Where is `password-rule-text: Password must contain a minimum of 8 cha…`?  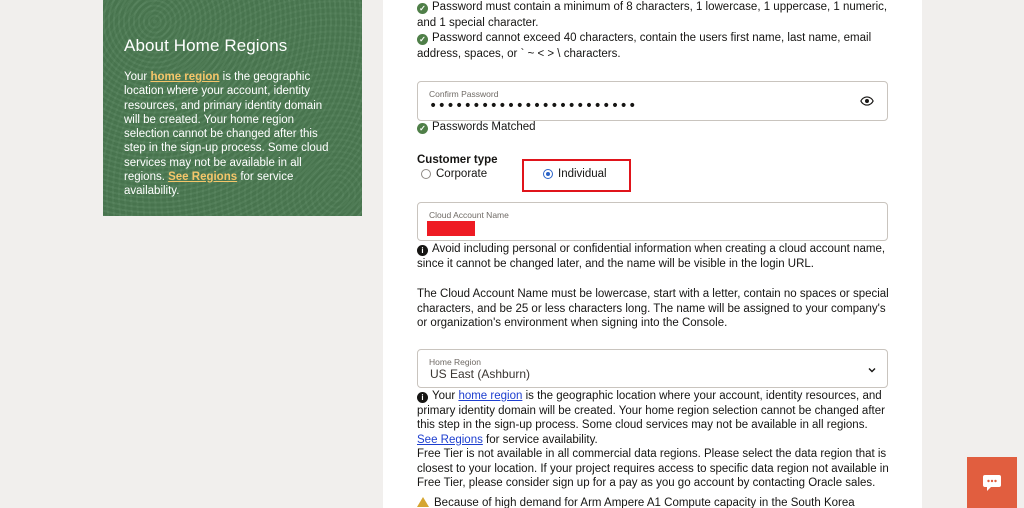 password-rule-text: Password must contain a minimum of 8 cha… is located at coordinates (652, 15).